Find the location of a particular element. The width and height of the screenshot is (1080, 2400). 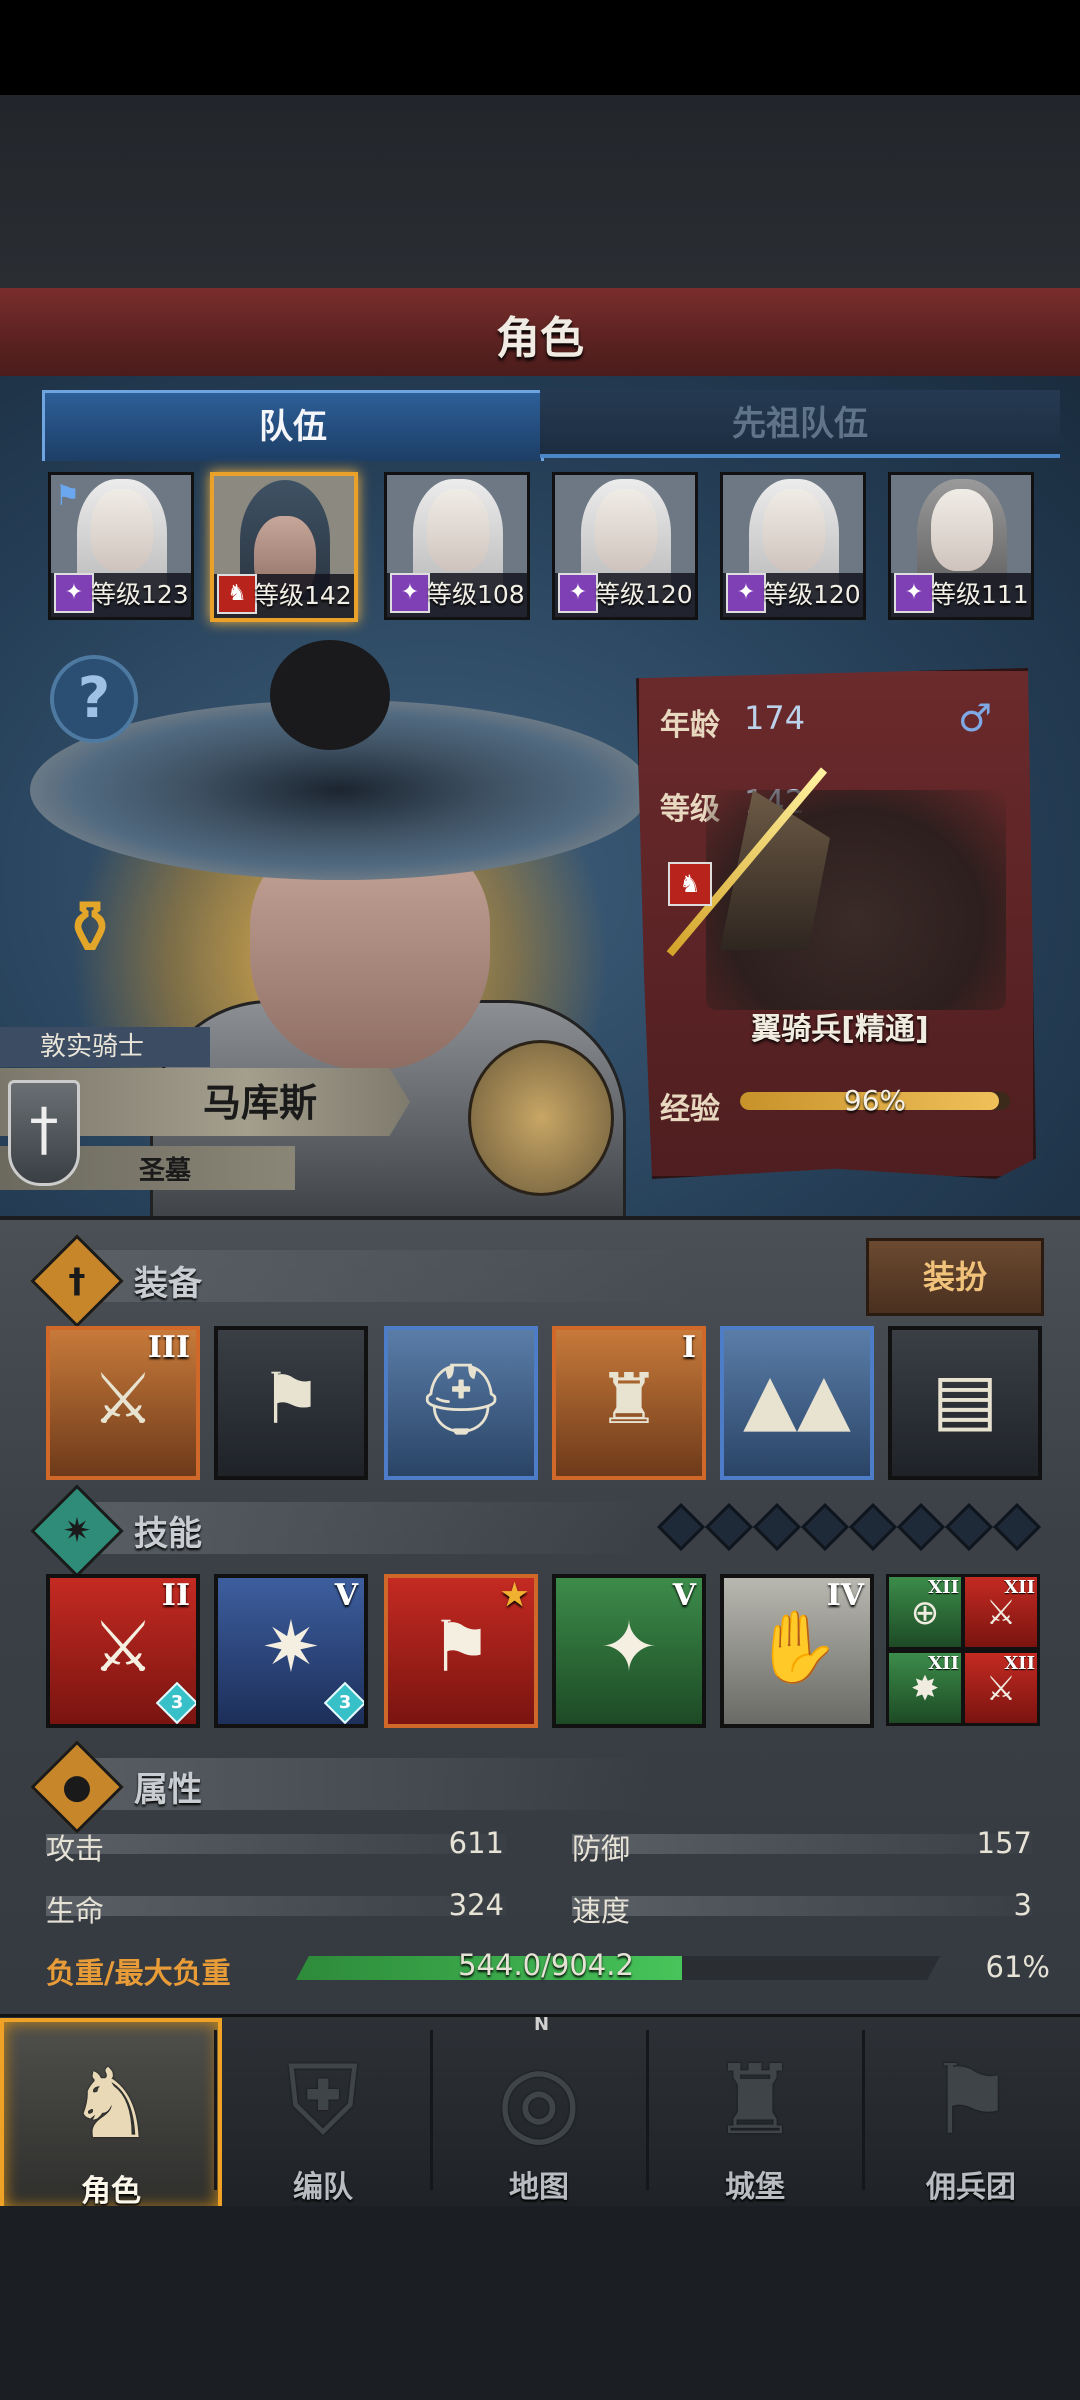

exp-percent: 96% is located at coordinates (875, 1100).